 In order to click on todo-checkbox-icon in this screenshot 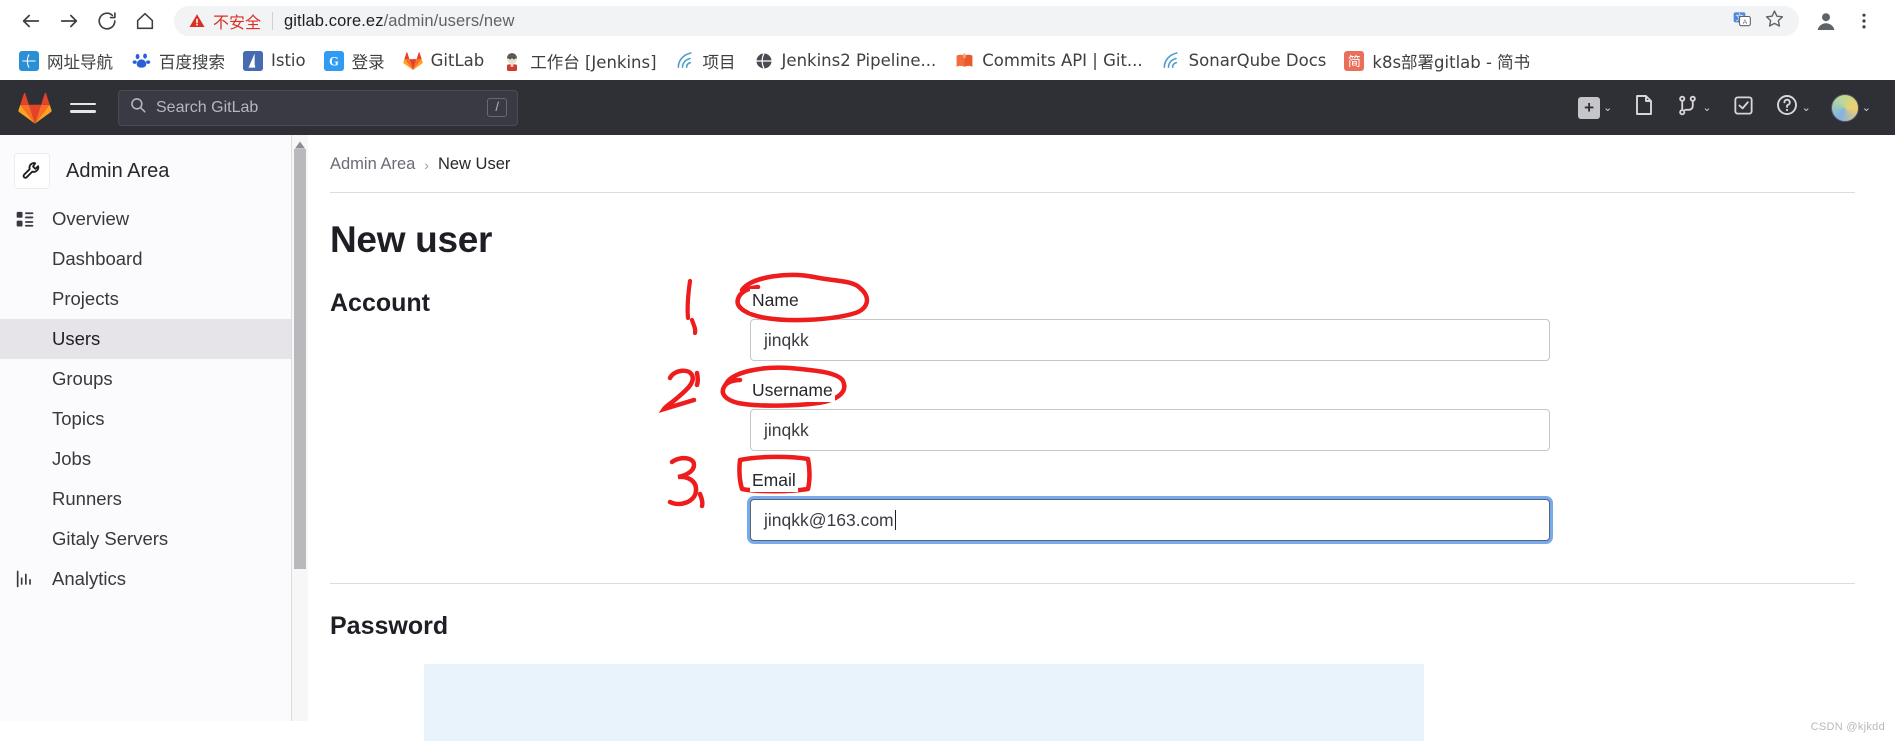, I will do `click(1743, 108)`.